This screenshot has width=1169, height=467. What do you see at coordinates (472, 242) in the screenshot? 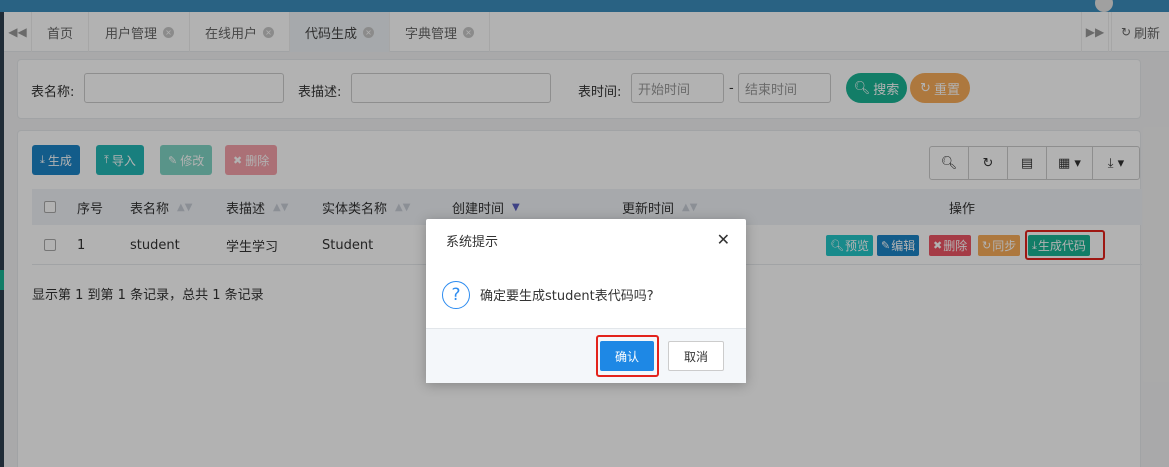
I see `dialog-title: 系统提示` at bounding box center [472, 242].